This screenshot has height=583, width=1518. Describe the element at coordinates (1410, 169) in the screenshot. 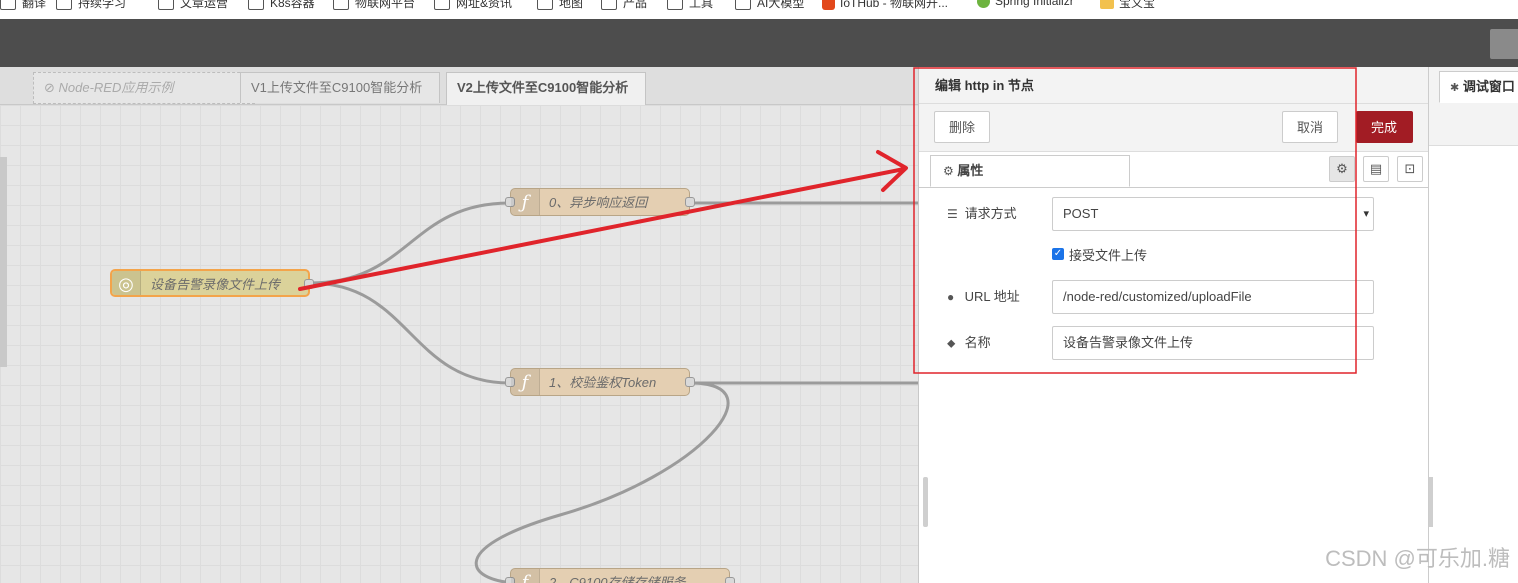

I see `appearance-frame-icon: ⊡` at that location.